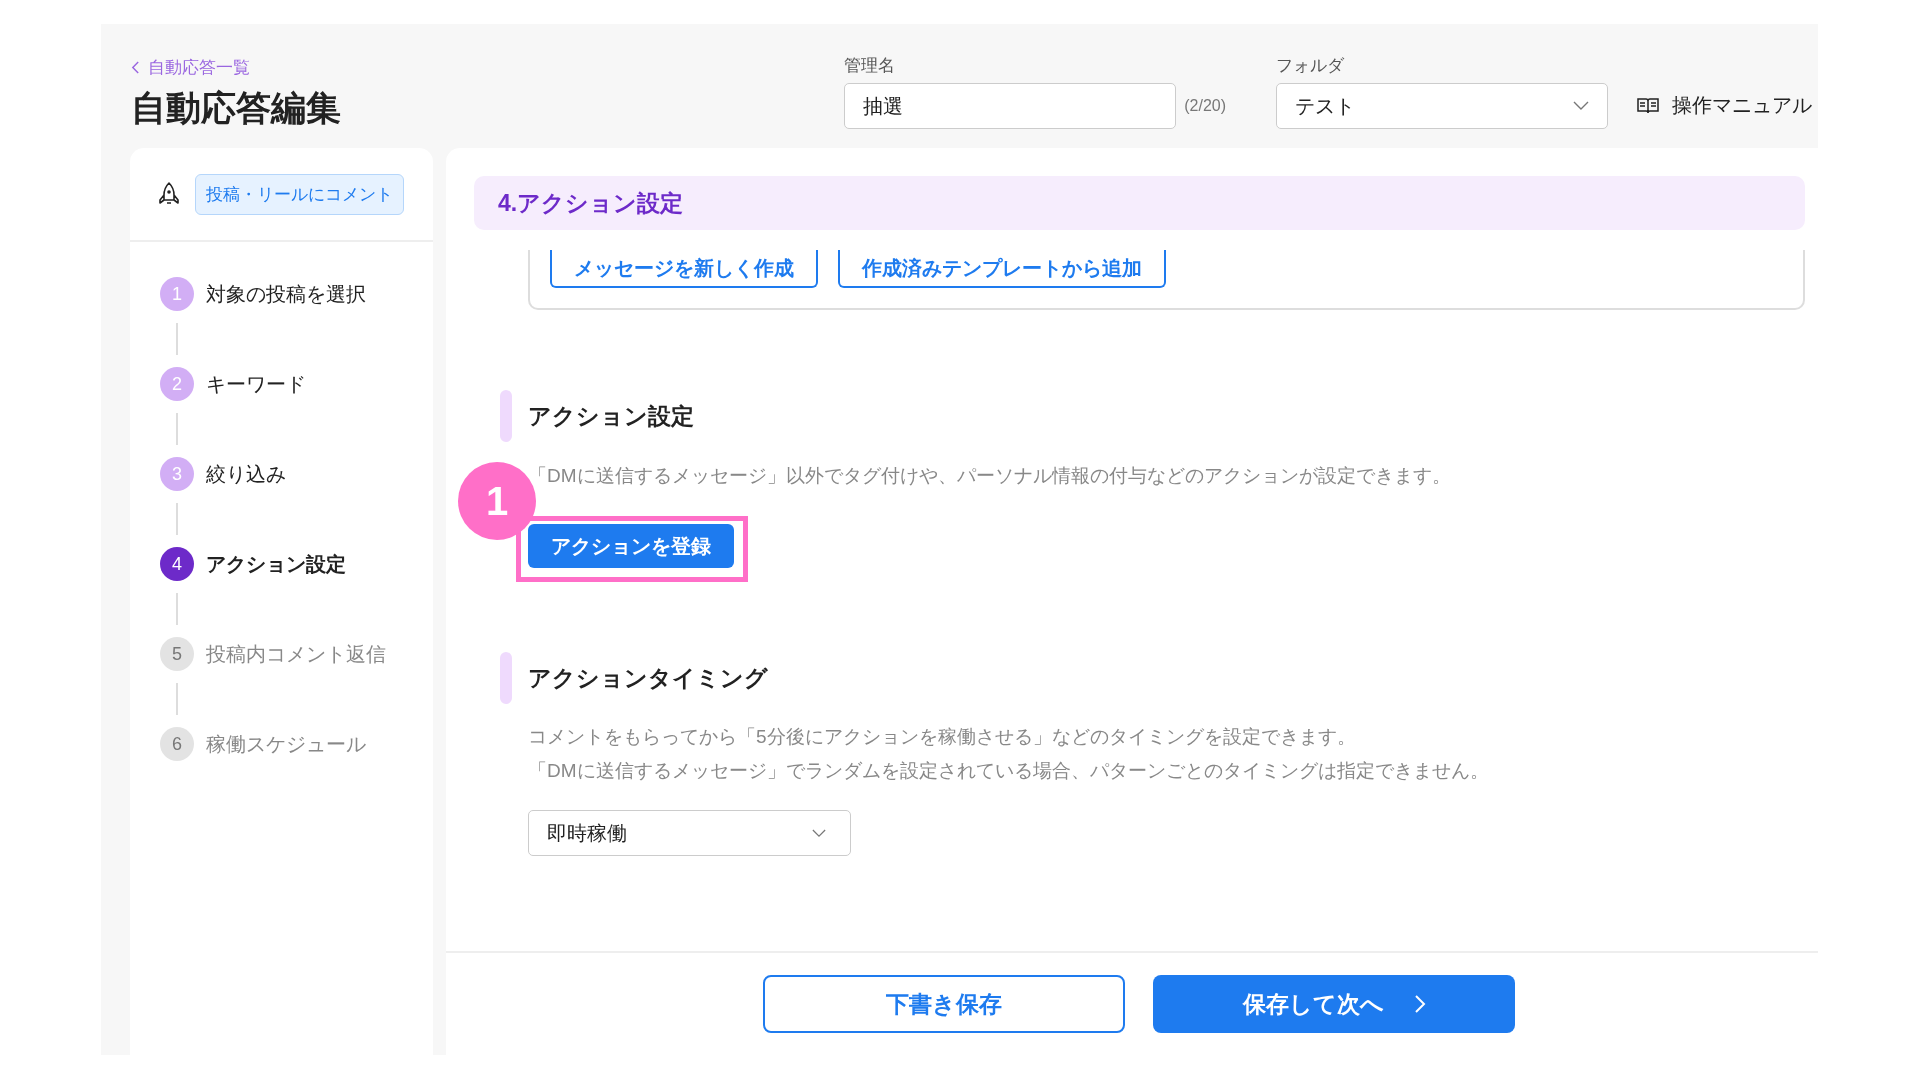 This screenshot has height=1080, width=1920. I want to click on step-item: 2 キーワード, so click(296, 384).